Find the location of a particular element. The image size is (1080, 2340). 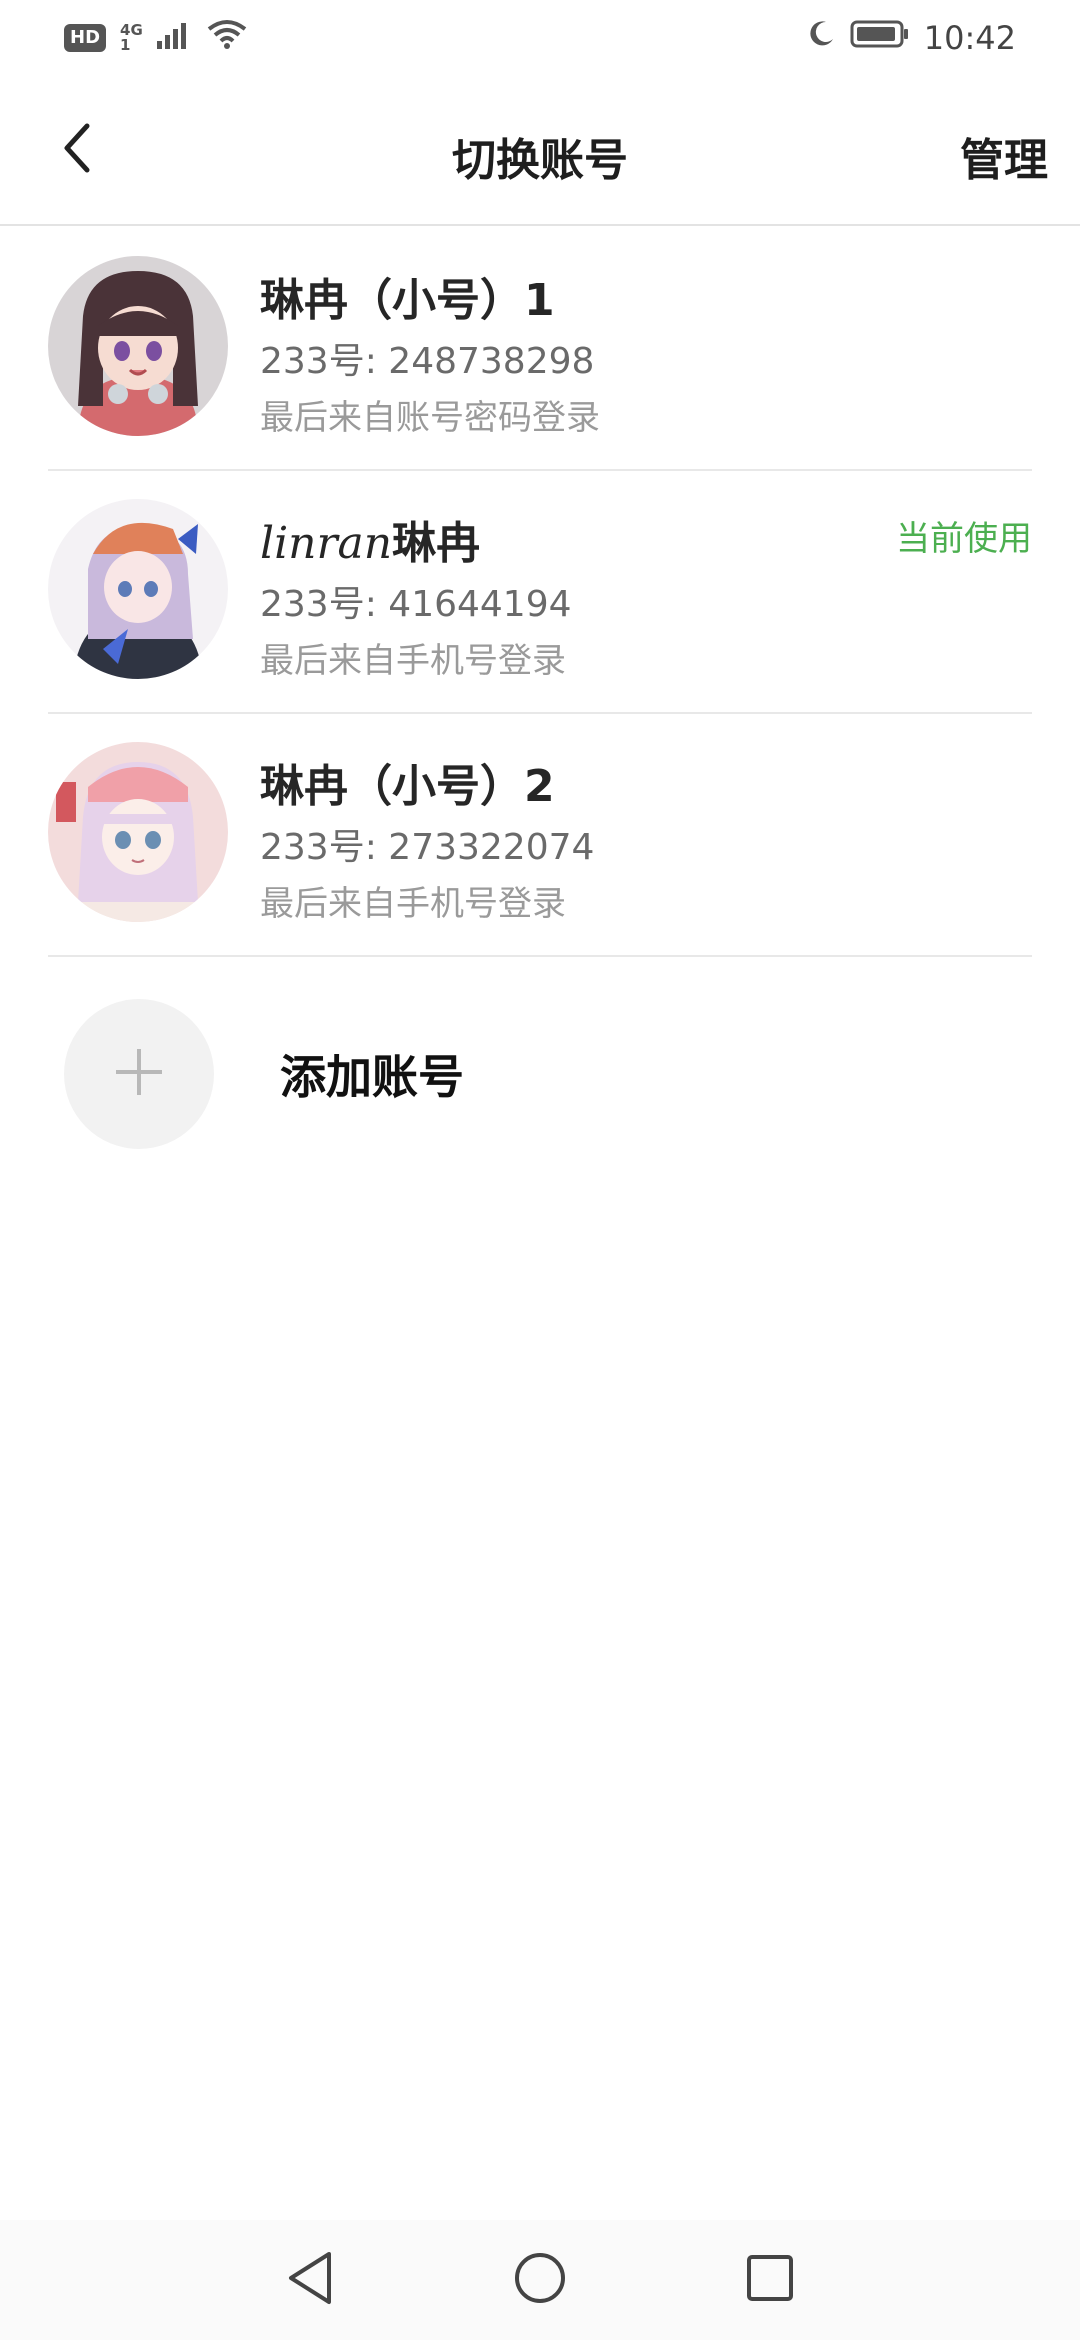

page-title: 切换账号 is located at coordinates (540, 160).